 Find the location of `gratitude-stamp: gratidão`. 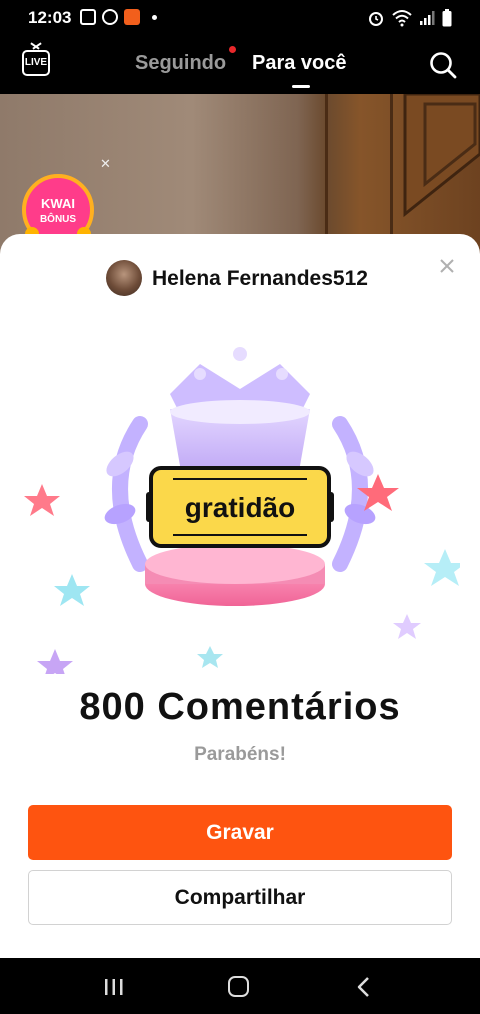

gratitude-stamp: gratidão is located at coordinates (240, 507).